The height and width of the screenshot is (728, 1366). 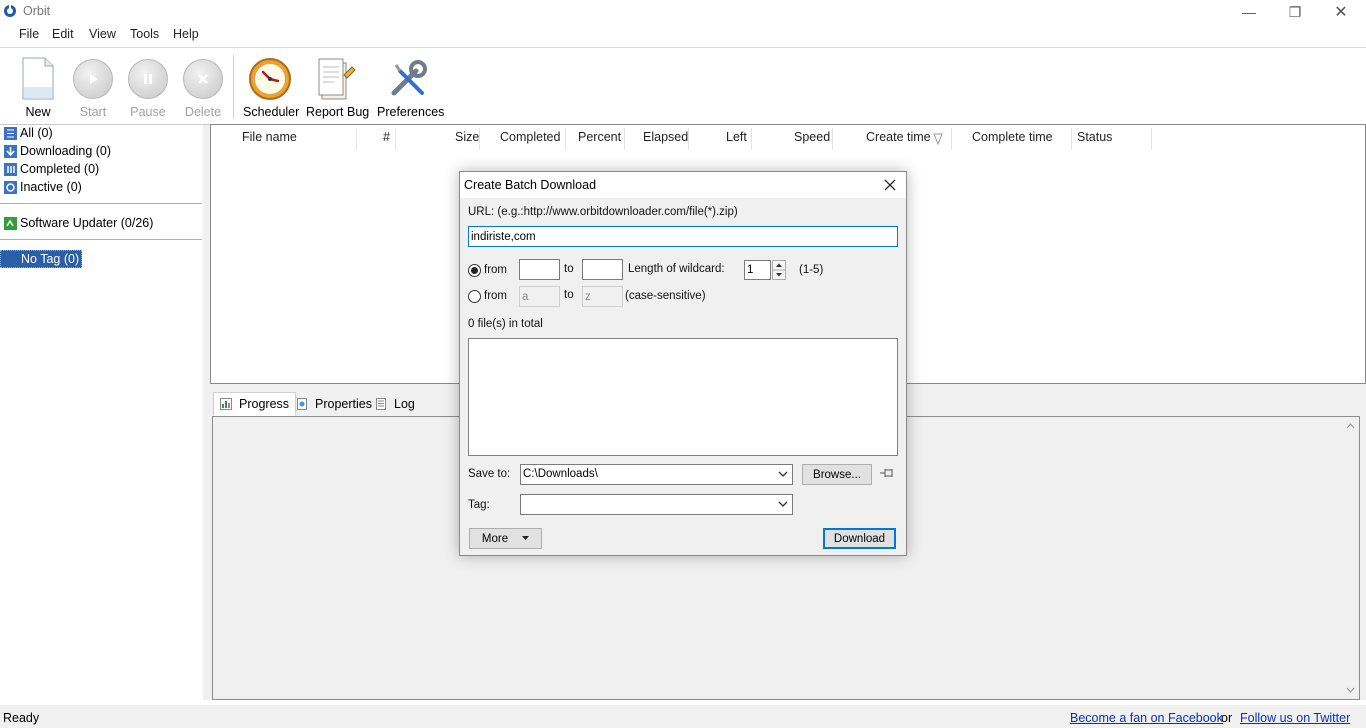 I want to click on column-header-size: Size, so click(x=467, y=137).